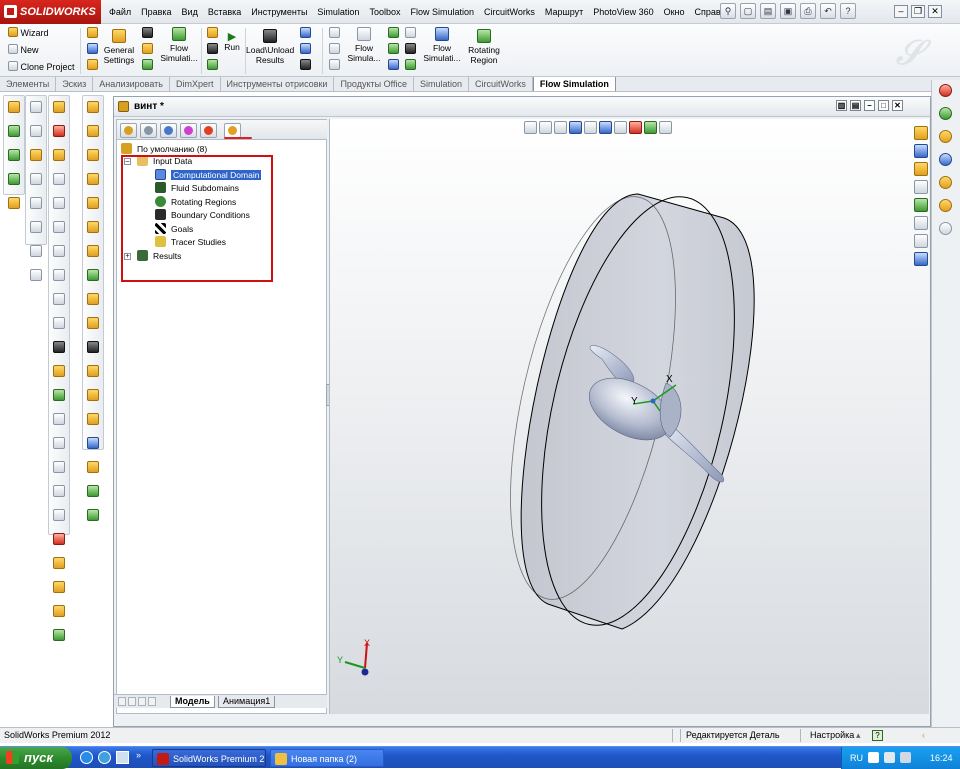 This screenshot has width=960, height=769. I want to click on tab-evaluate: Анализировать, so click(131, 84).